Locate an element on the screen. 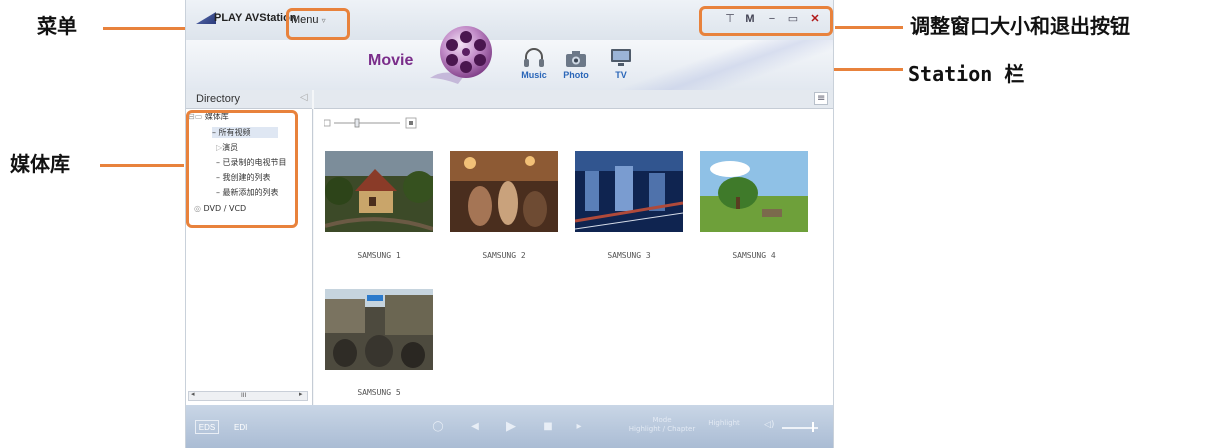 The image size is (1210, 448). eds-button: EDS is located at coordinates (207, 427).